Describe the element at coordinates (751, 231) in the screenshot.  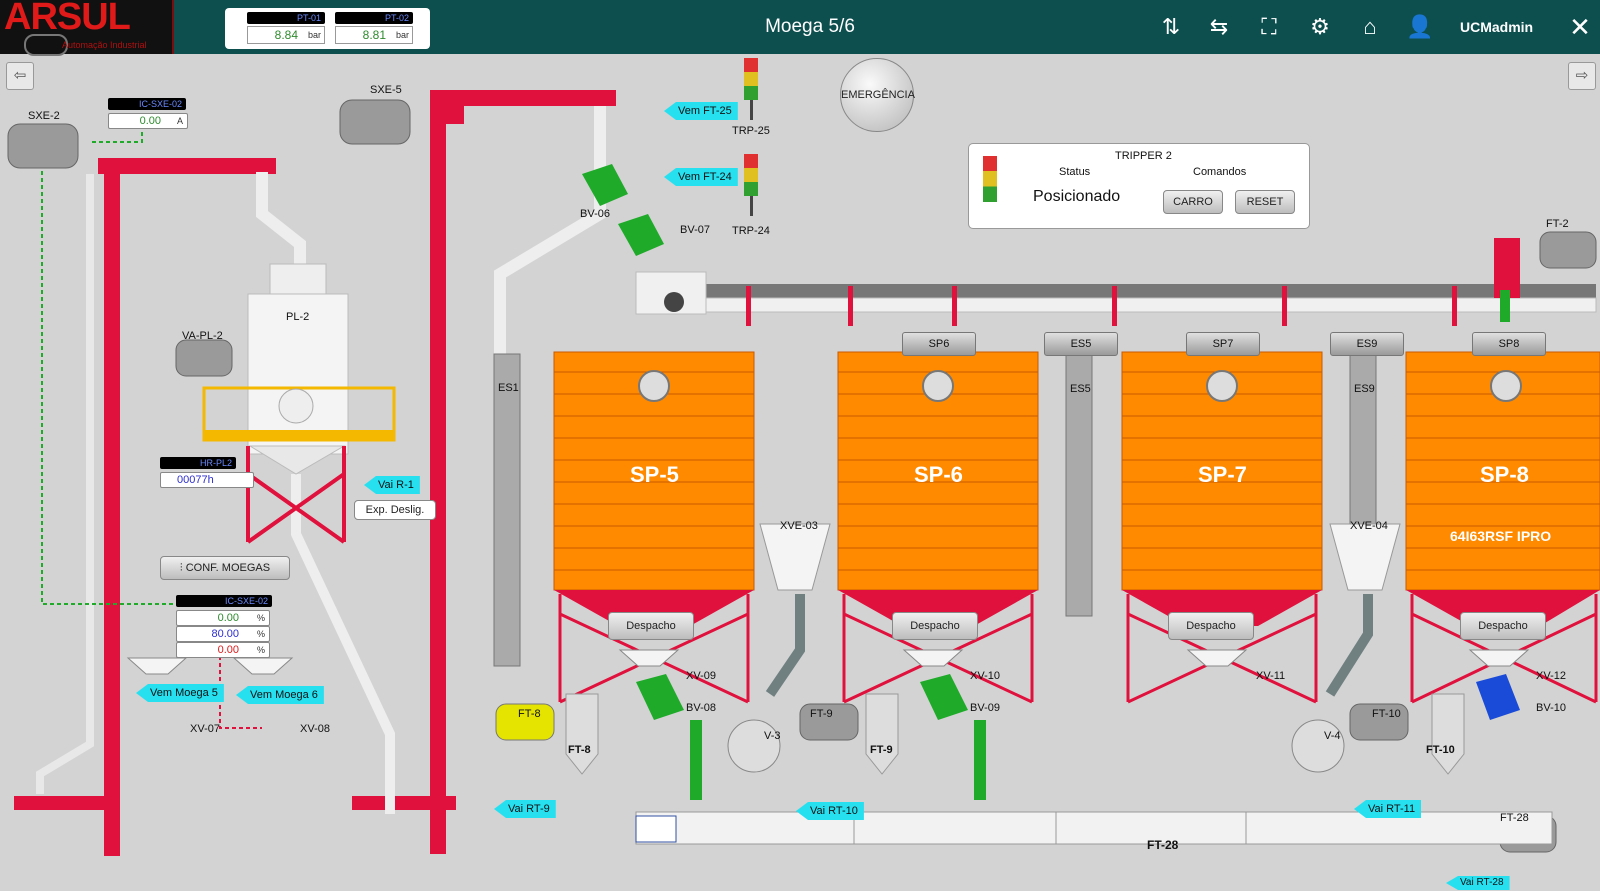
I see `trp24-label: TRP-24` at that location.